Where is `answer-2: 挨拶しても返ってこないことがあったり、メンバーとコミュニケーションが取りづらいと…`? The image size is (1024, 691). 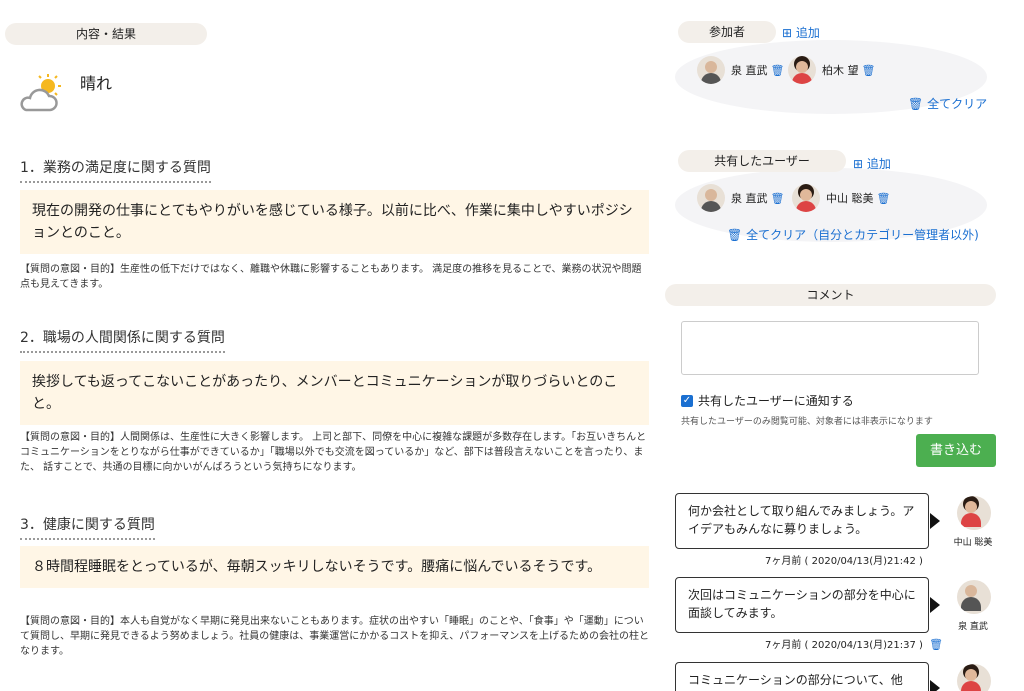 answer-2: 挨拶しても返ってこないことがあったり、メンバーとコミュニケーションが取りづらいと… is located at coordinates (334, 393).